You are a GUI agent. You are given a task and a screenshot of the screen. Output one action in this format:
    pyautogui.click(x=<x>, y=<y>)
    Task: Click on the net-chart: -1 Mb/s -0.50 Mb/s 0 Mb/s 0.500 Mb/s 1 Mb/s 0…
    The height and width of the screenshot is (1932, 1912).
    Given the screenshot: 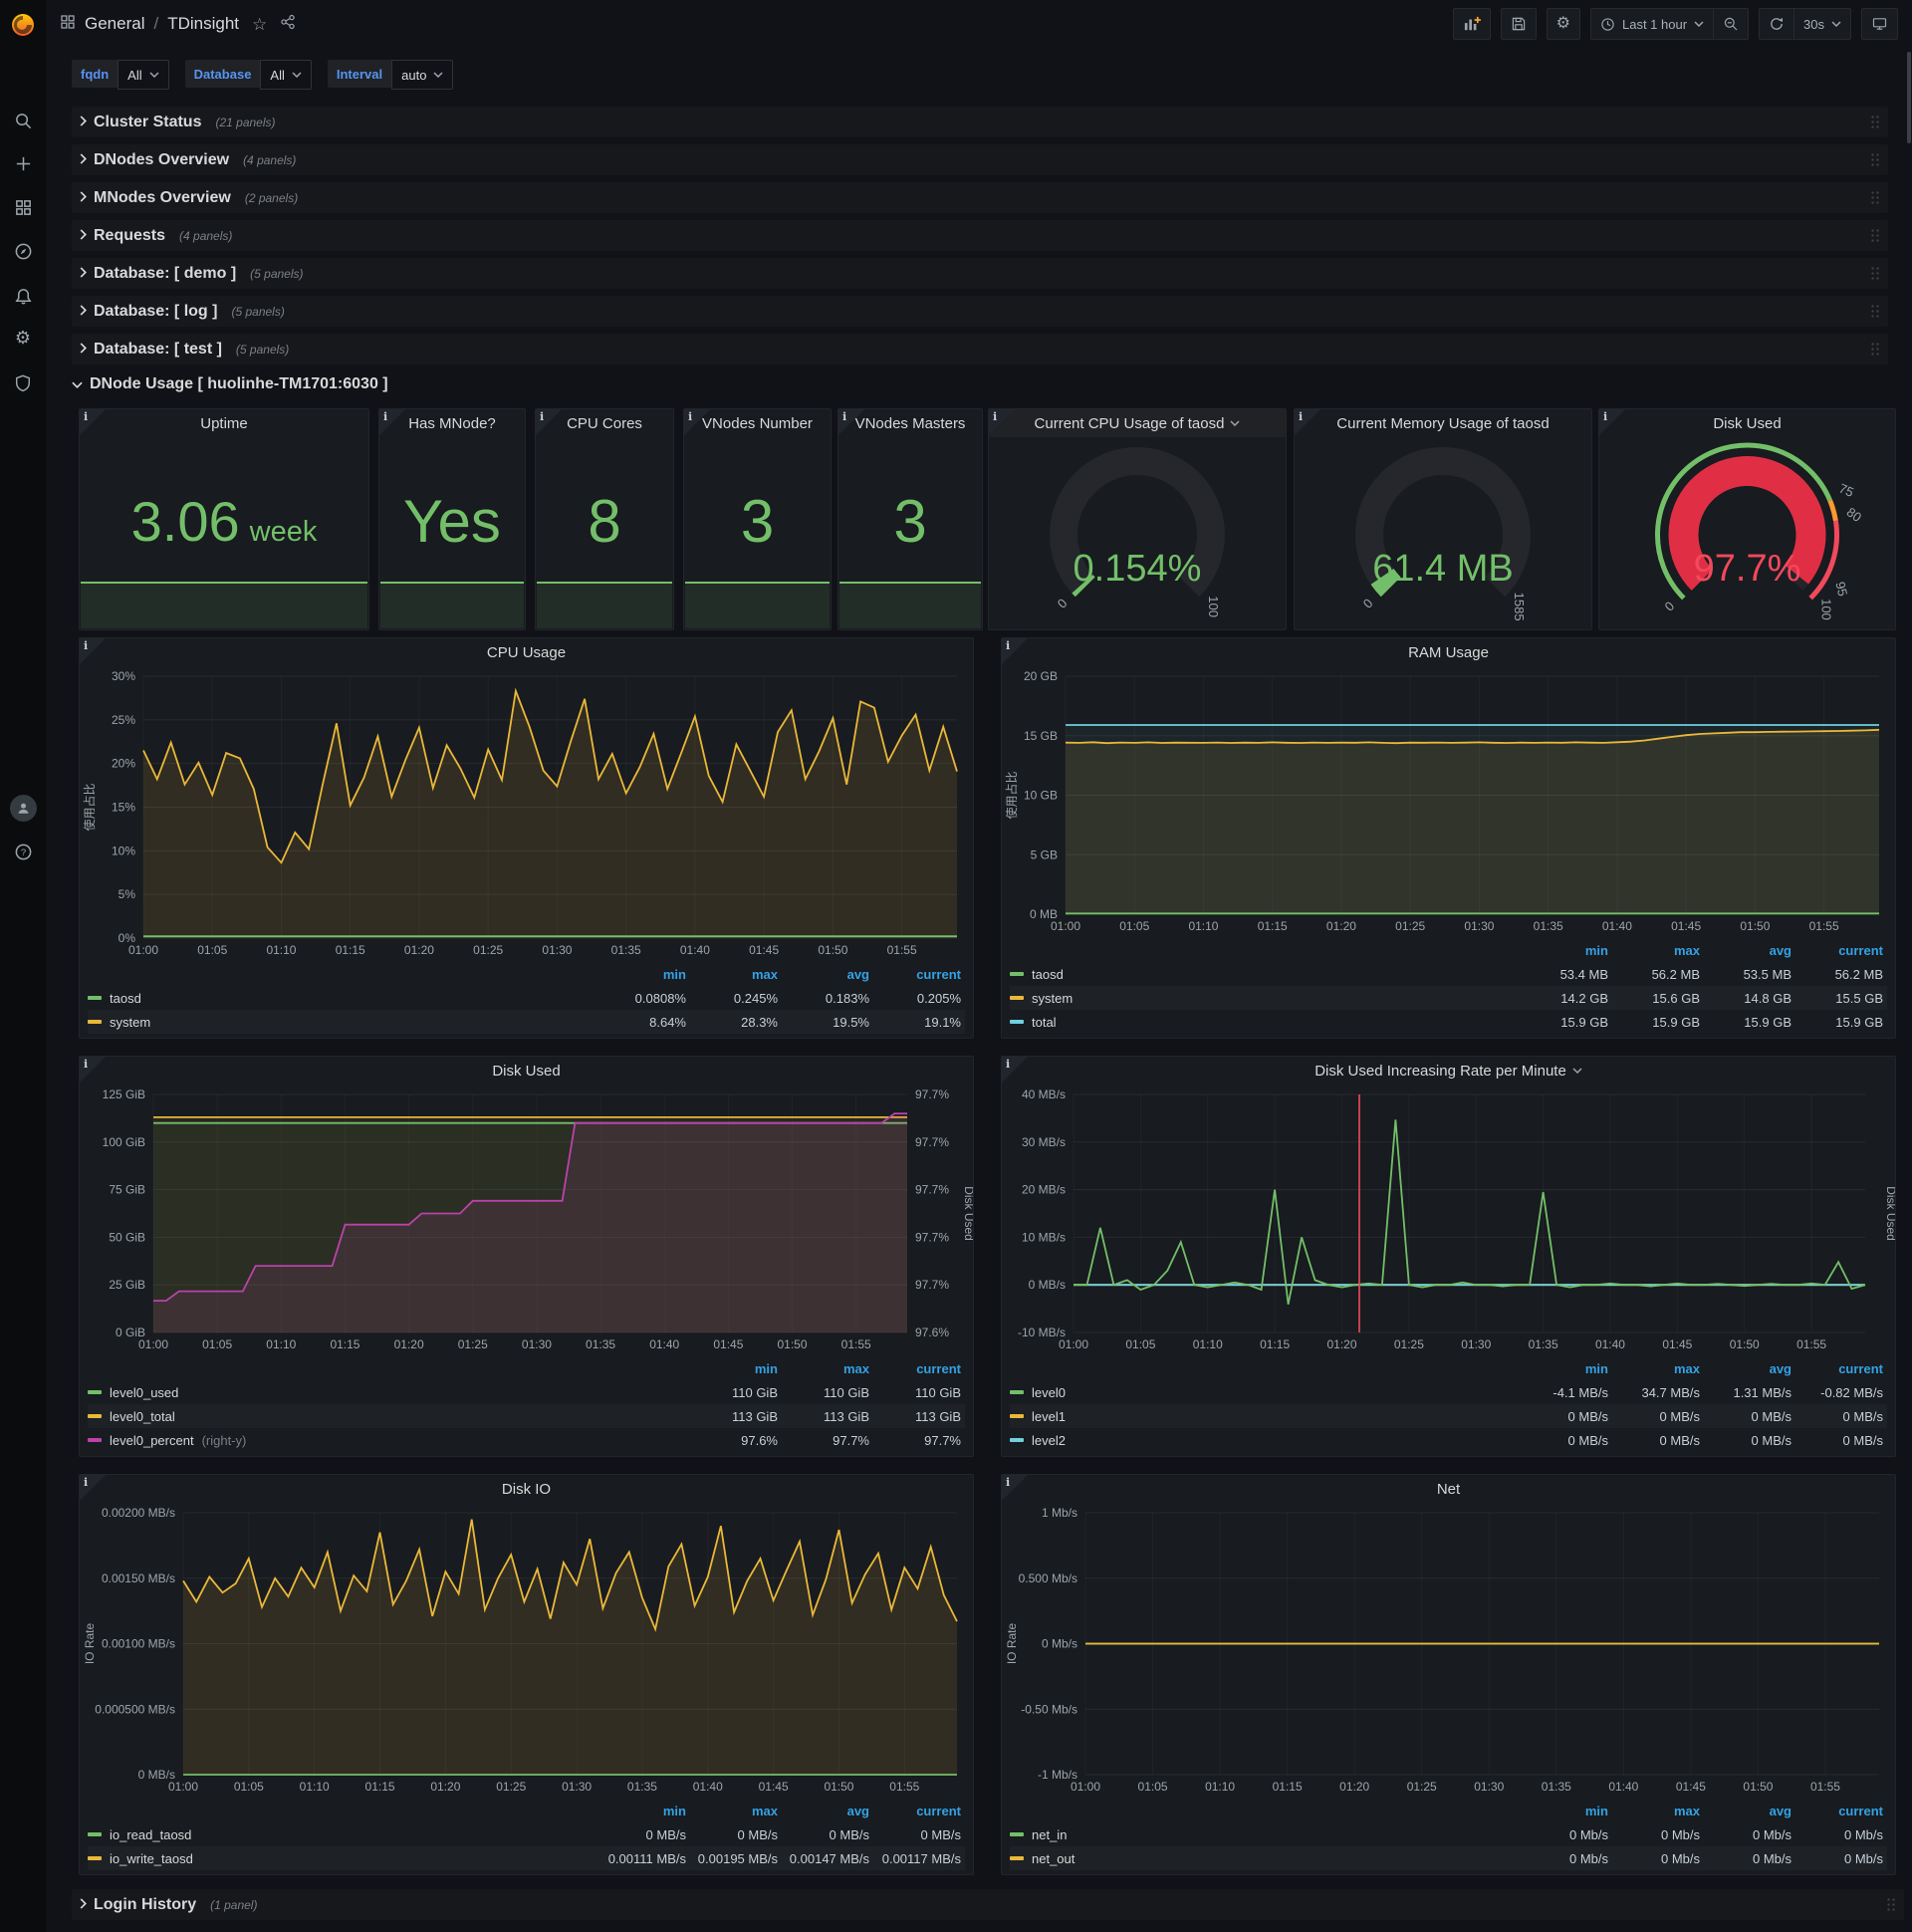 What is the action you would take?
    pyautogui.click(x=1448, y=1650)
    